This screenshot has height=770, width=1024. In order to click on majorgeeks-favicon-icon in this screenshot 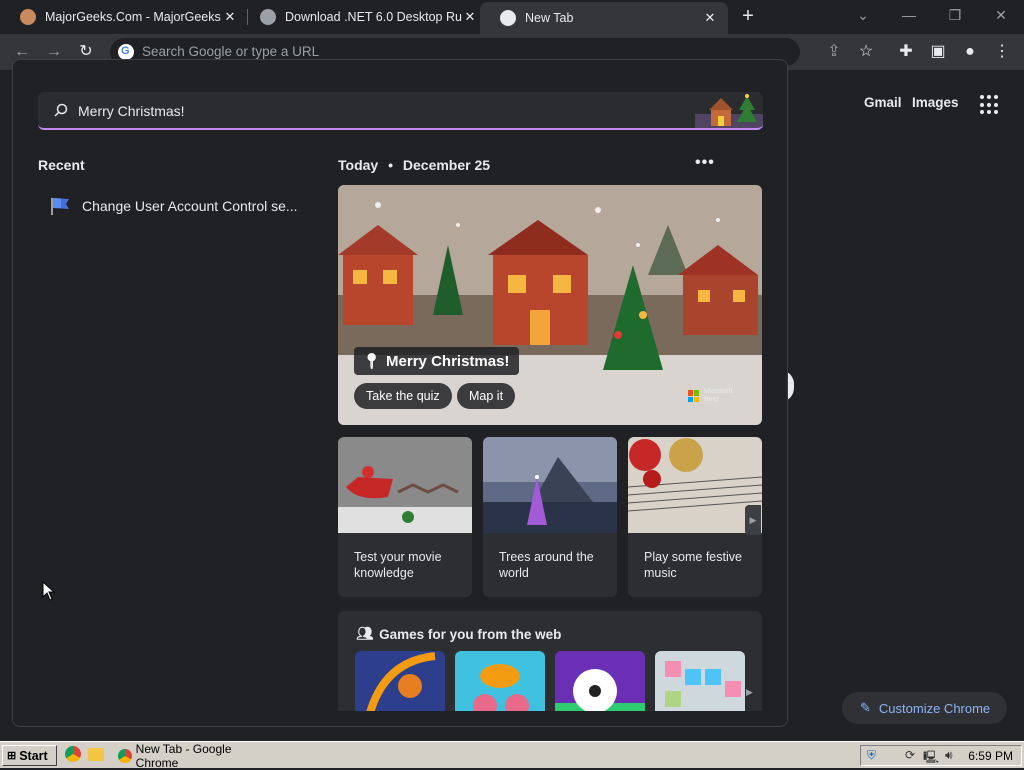, I will do `click(28, 17)`.